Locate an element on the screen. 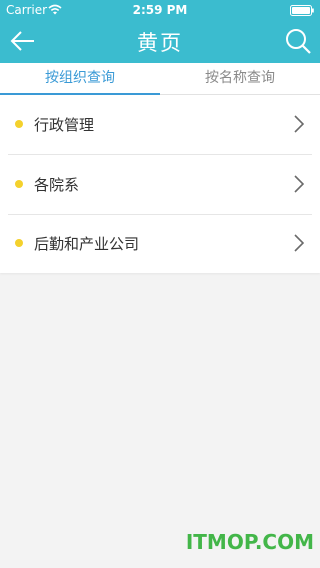  tab-by-organization: 按组织查询 is located at coordinates (80, 79).